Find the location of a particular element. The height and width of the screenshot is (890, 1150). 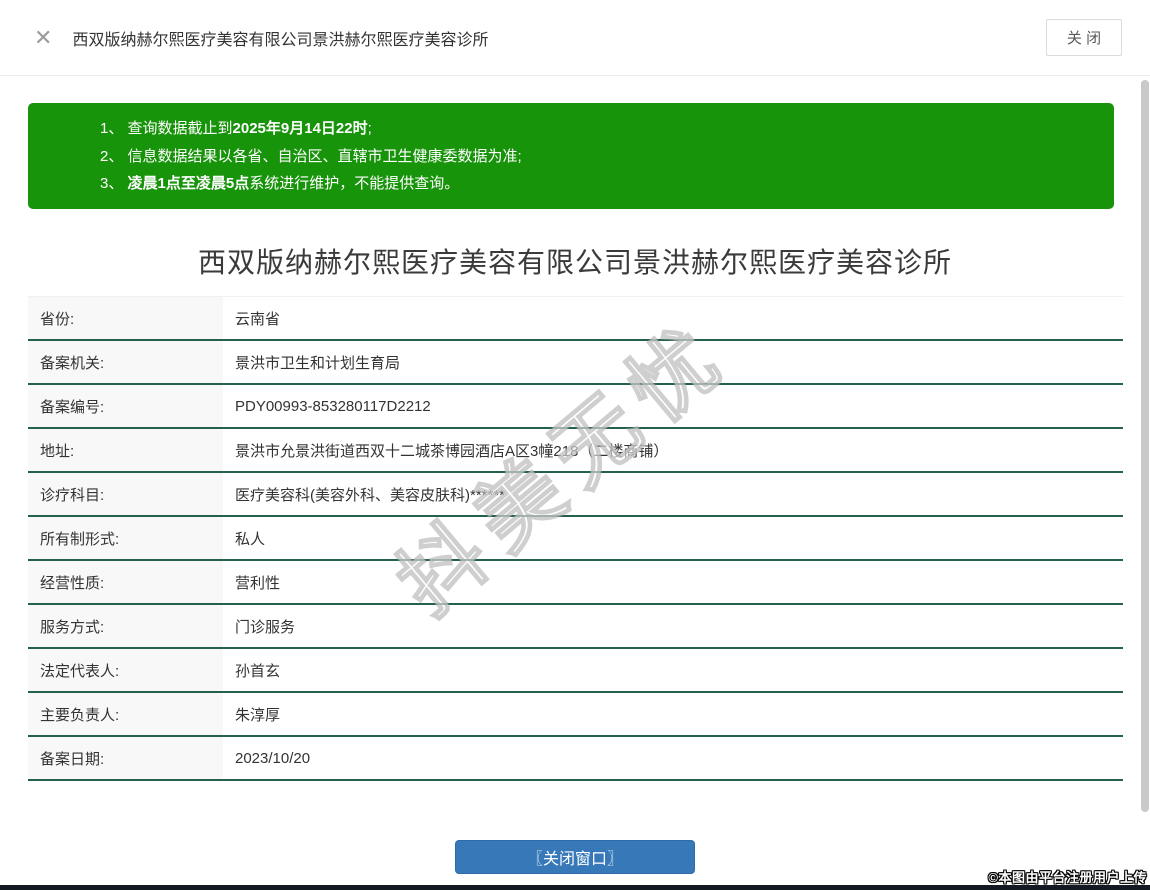

table-row-service-mode: 服务方式: 门诊服务 is located at coordinates (575, 627).